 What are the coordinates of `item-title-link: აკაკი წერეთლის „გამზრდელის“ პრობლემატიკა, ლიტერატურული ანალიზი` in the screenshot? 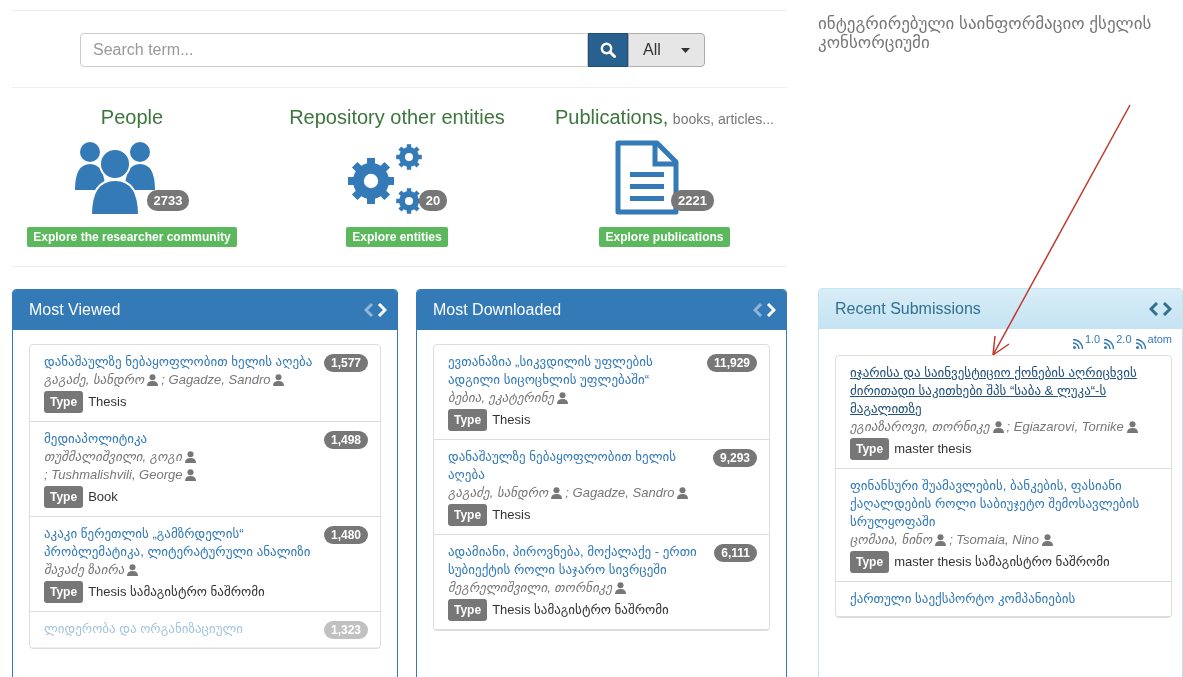 It's located at (181, 543).